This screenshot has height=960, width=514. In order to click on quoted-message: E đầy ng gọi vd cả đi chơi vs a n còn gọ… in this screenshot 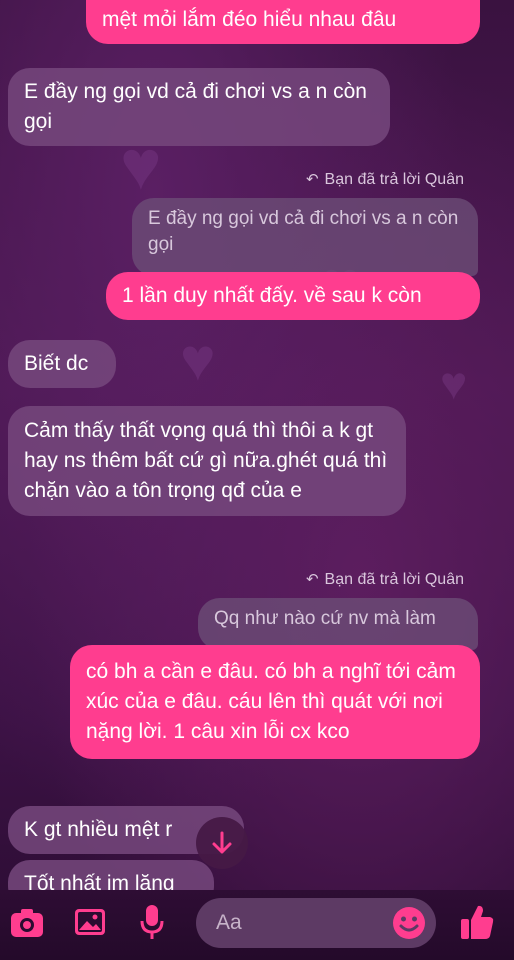, I will do `click(305, 237)`.